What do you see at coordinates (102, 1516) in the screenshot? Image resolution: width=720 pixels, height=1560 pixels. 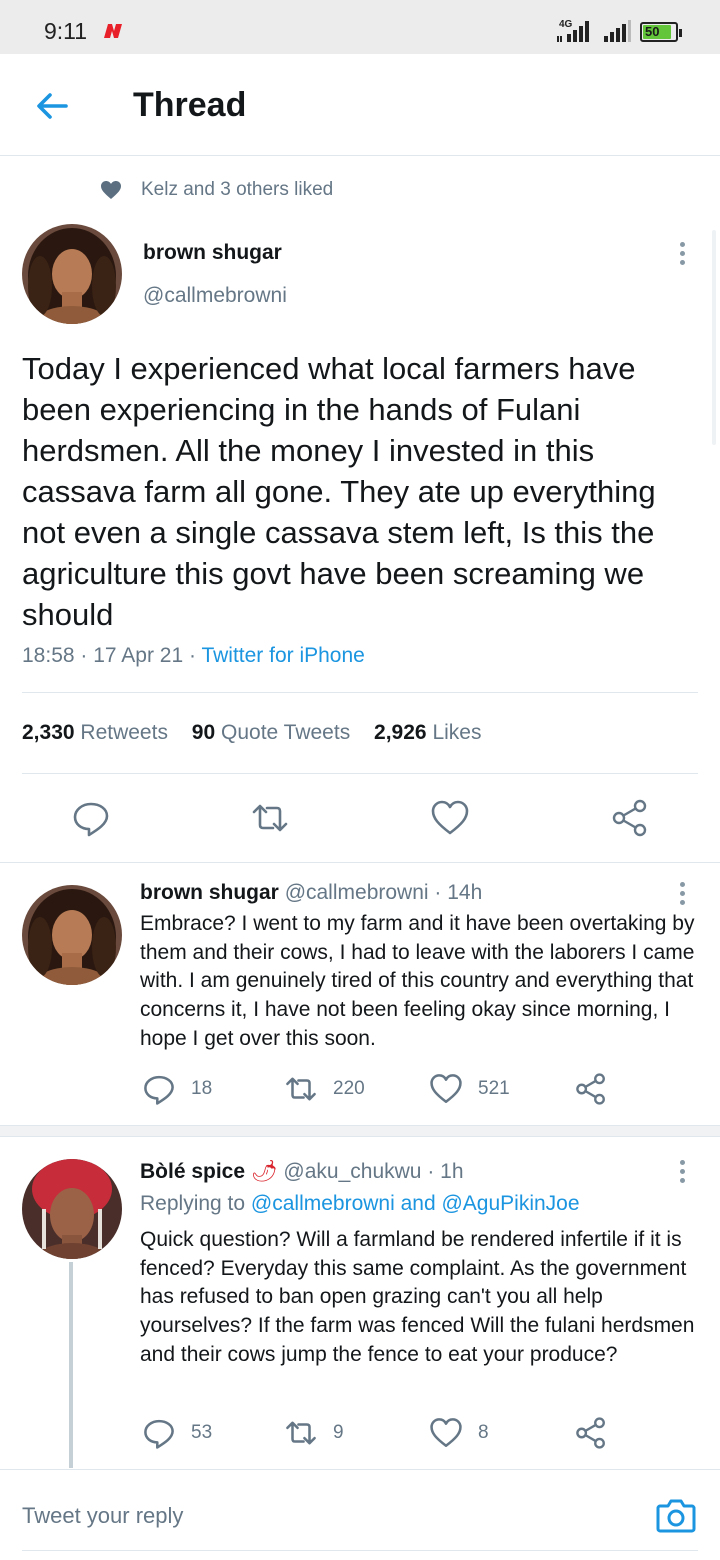 I see `reply-input: Tweet your reply` at bounding box center [102, 1516].